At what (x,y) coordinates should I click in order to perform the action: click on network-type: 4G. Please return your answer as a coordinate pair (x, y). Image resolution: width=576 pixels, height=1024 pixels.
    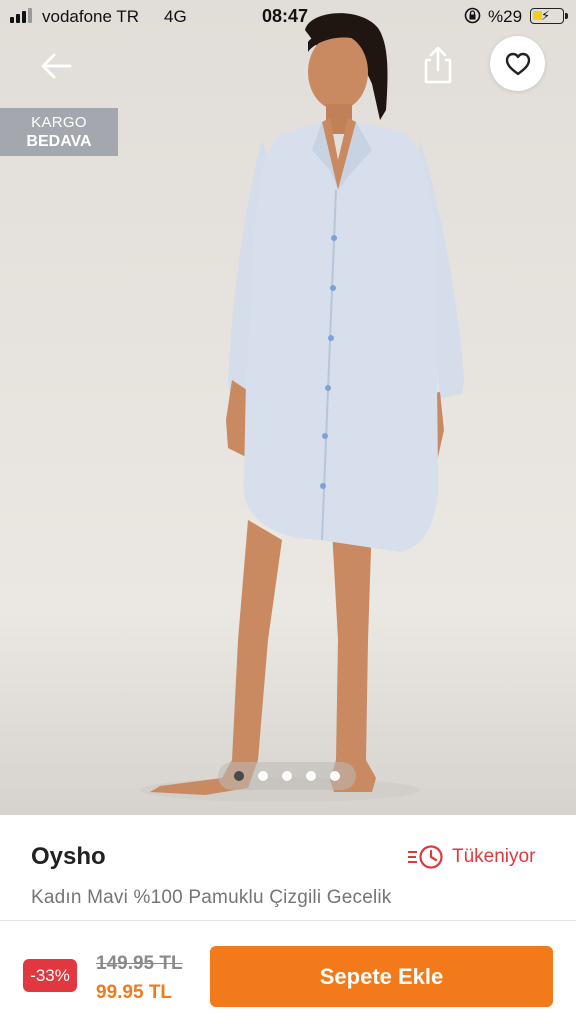
    Looking at the image, I should click on (175, 16).